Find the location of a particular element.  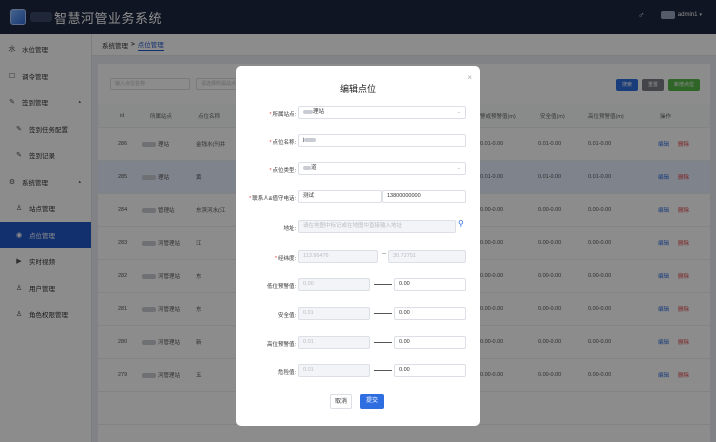

submit-button: 提交 is located at coordinates (372, 401).